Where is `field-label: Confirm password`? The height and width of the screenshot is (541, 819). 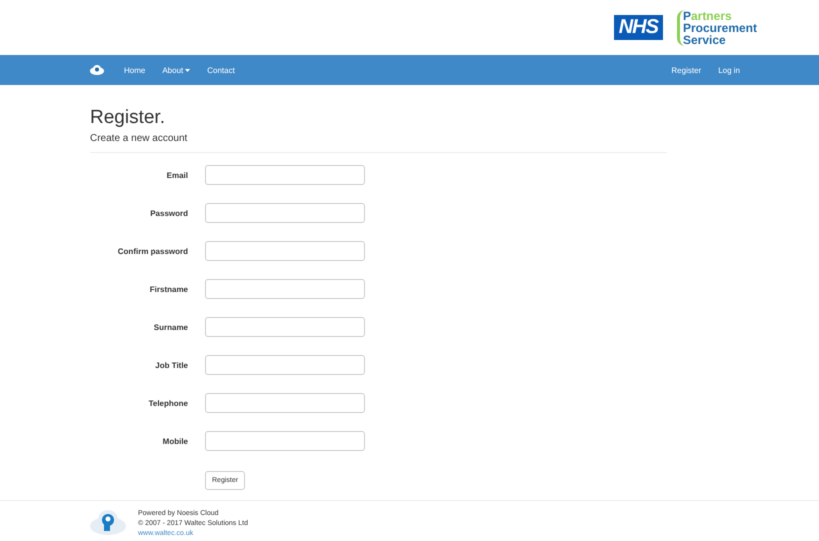 field-label: Confirm password is located at coordinates (152, 251).